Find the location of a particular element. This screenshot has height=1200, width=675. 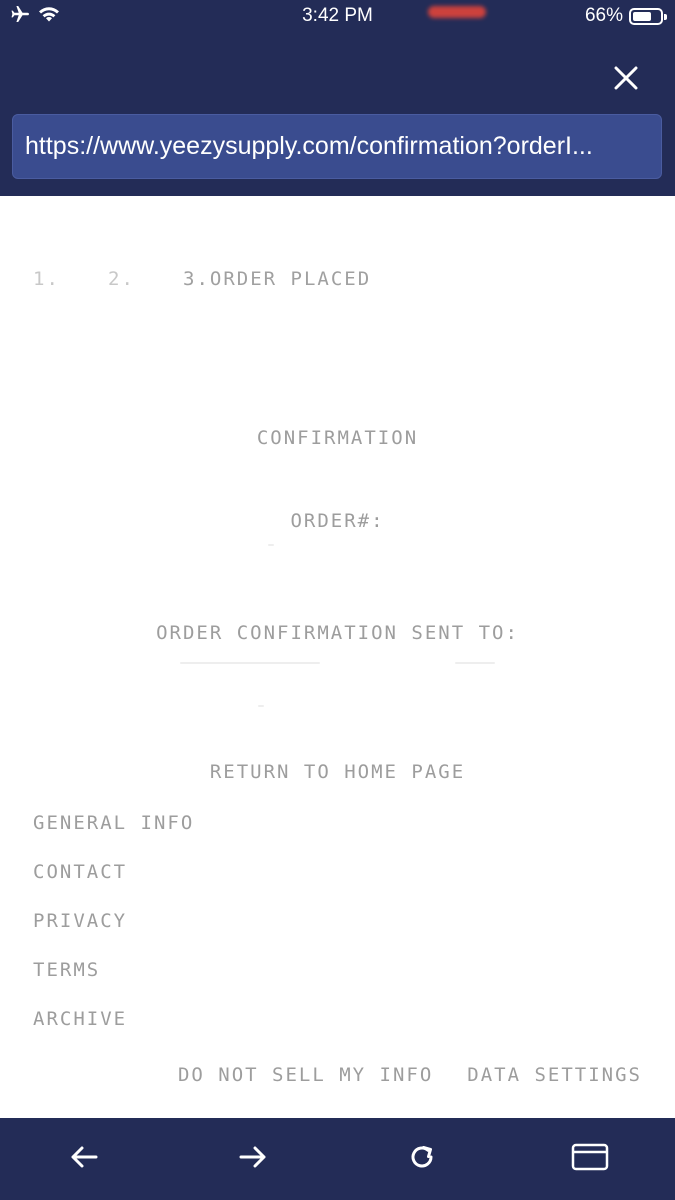

footer-link-privacy: PRIVACY is located at coordinates (113, 933).